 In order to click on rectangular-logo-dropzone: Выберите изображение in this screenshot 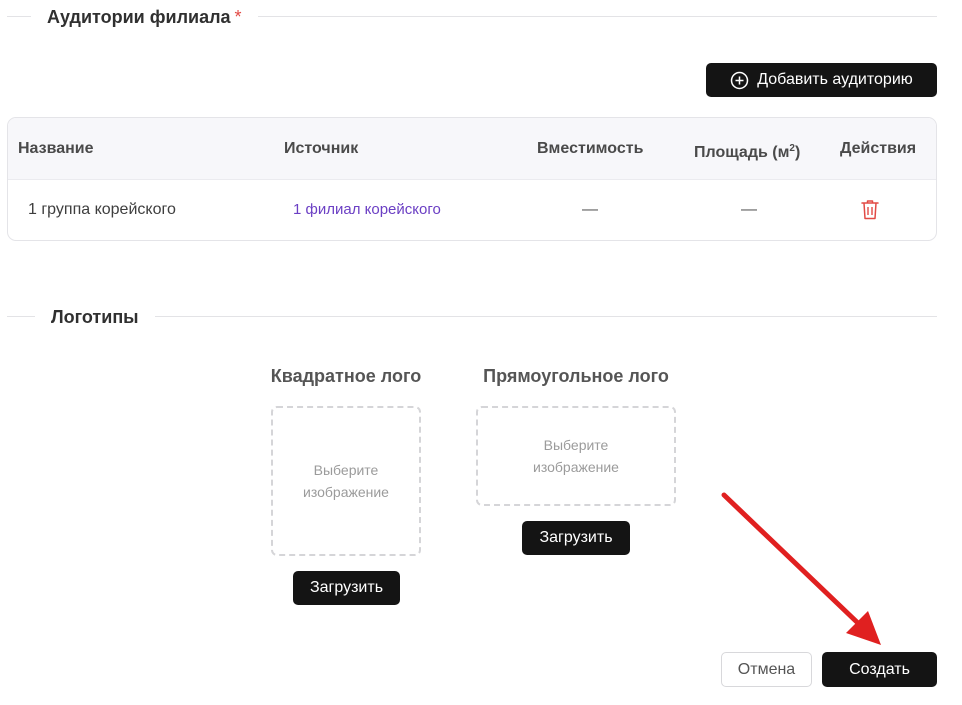, I will do `click(576, 456)`.